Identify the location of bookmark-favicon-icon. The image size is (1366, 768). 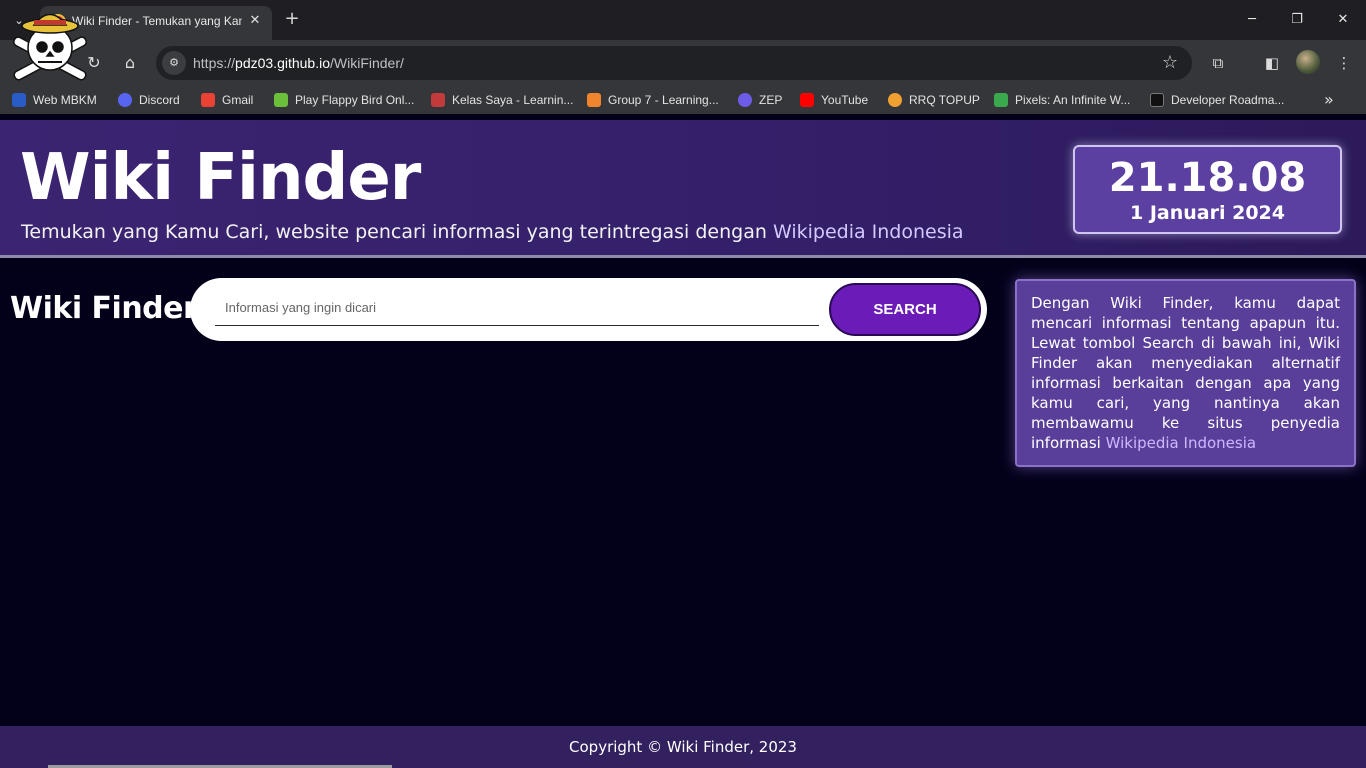
(19, 100).